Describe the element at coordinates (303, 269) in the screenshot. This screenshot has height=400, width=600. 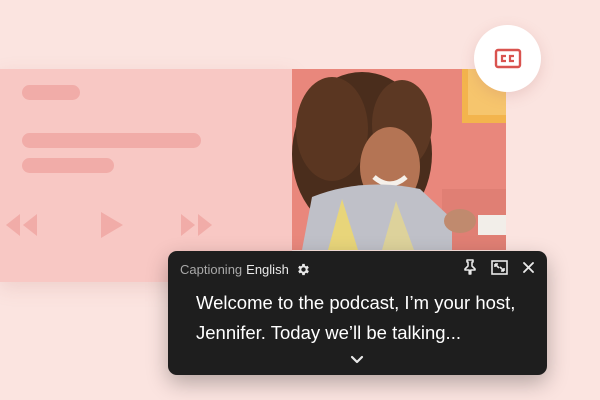
I see `gear-icon` at that location.